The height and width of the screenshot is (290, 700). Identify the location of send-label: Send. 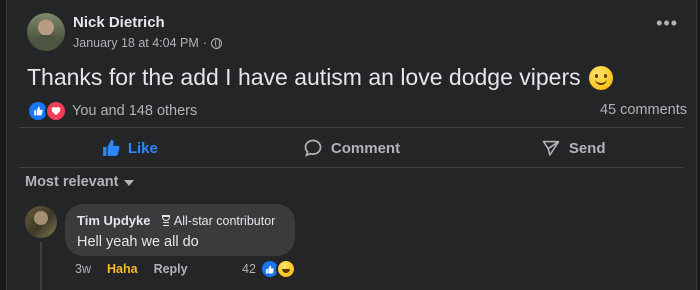
(587, 148).